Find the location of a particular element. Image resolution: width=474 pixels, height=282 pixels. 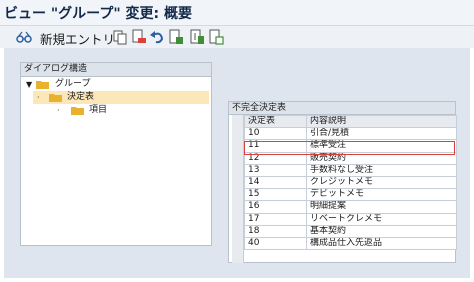

table-row: 11 標準受注 is located at coordinates (350, 146).